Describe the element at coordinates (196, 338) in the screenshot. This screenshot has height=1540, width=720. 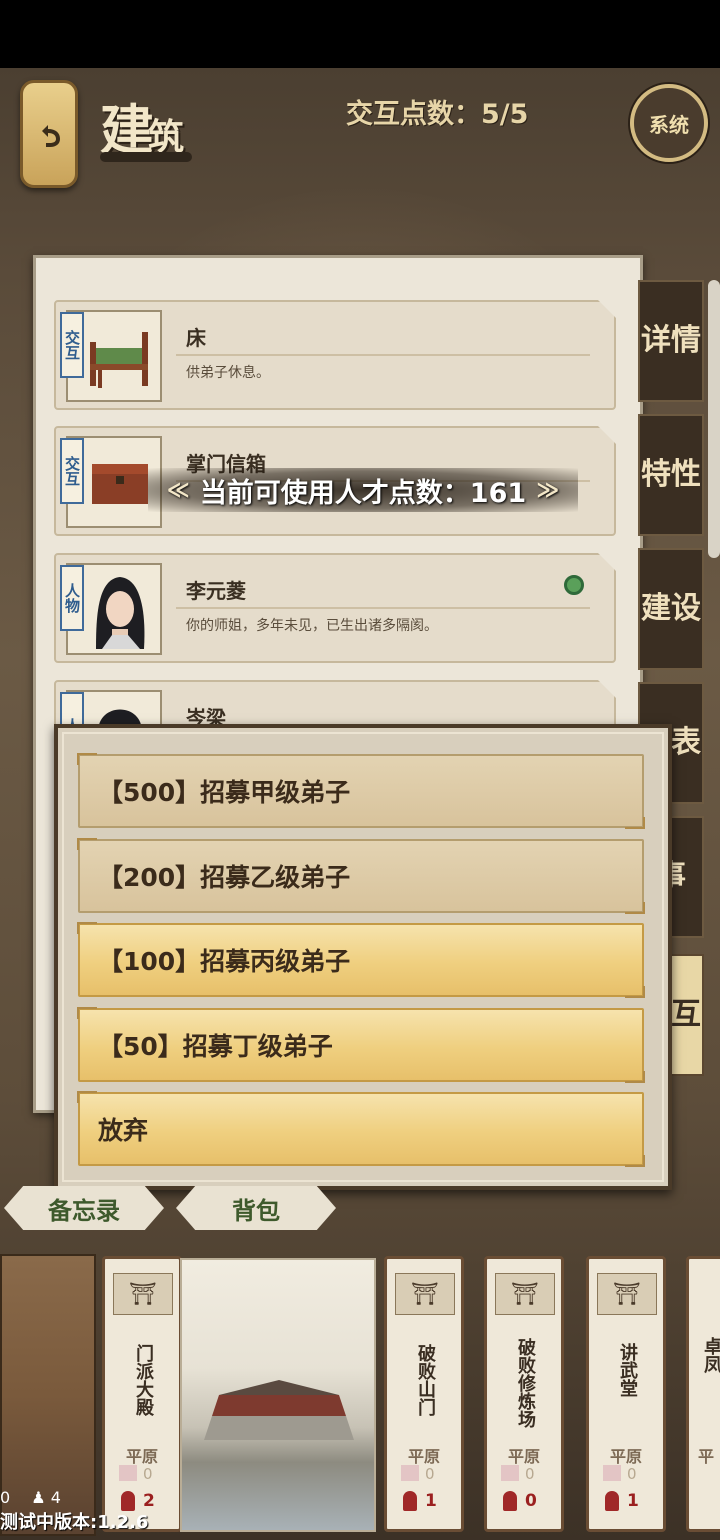
I see `card-name: 床` at that location.